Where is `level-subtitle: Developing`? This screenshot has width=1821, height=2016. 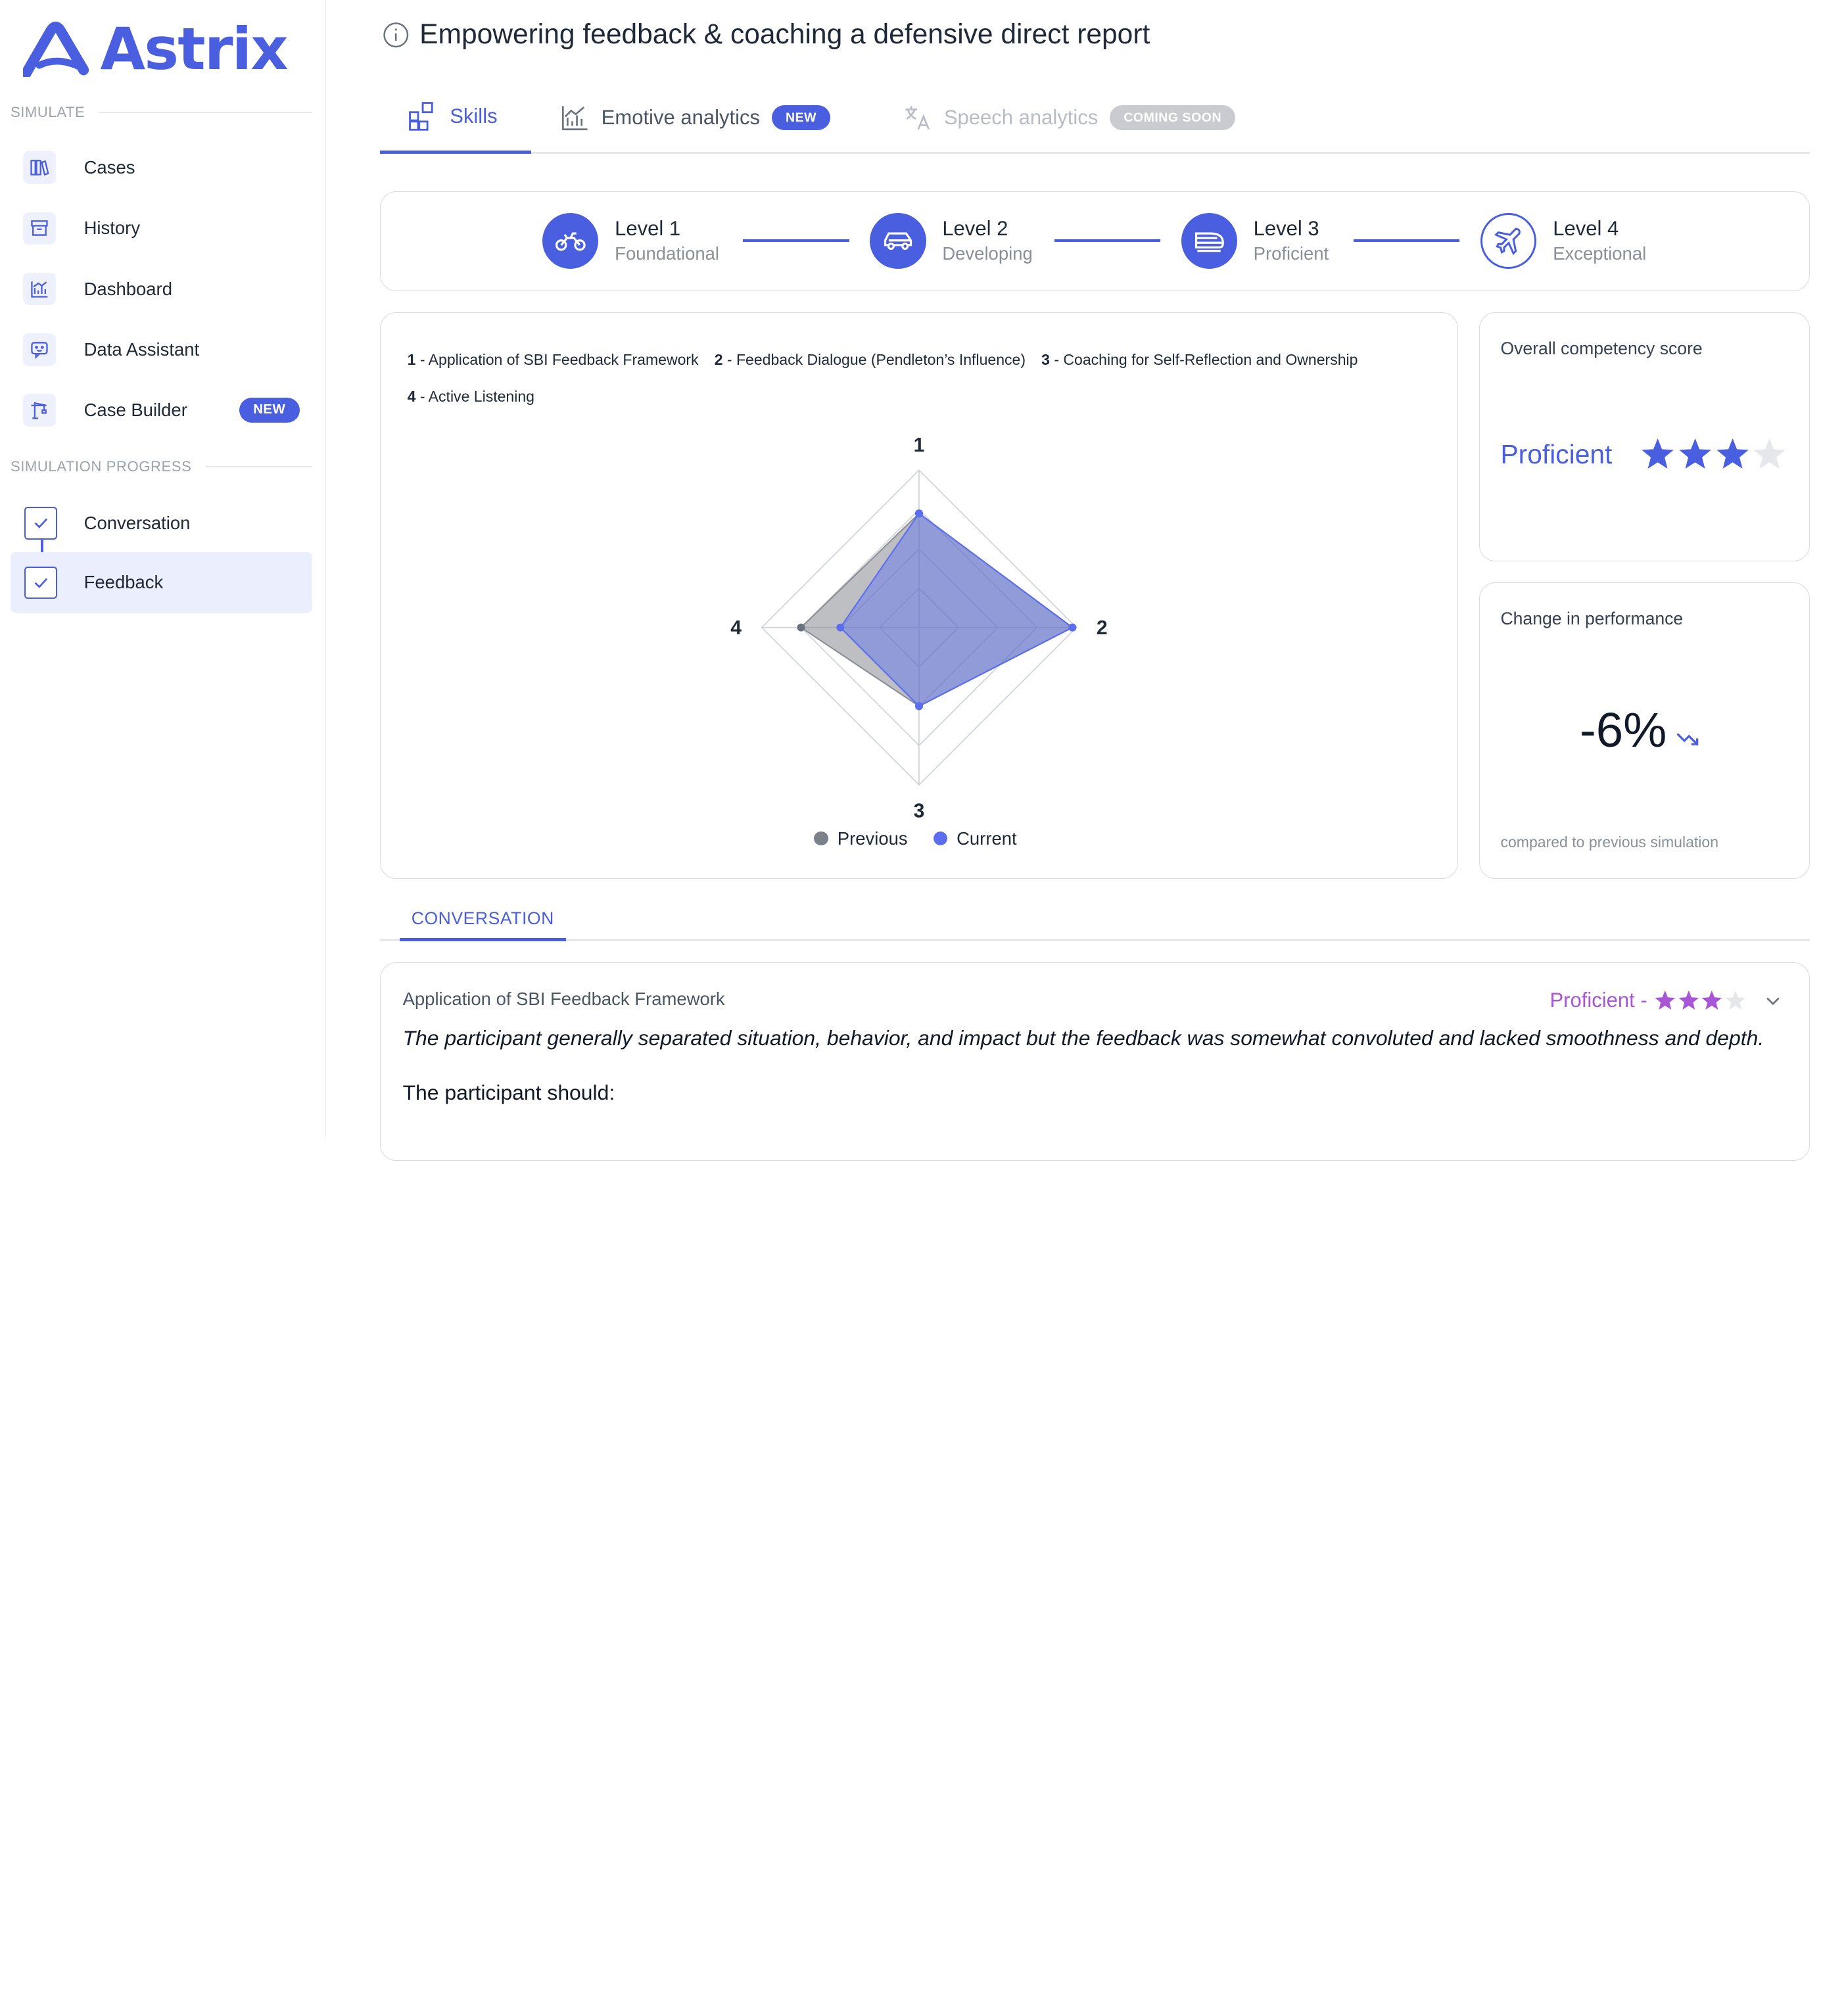 level-subtitle: Developing is located at coordinates (987, 253).